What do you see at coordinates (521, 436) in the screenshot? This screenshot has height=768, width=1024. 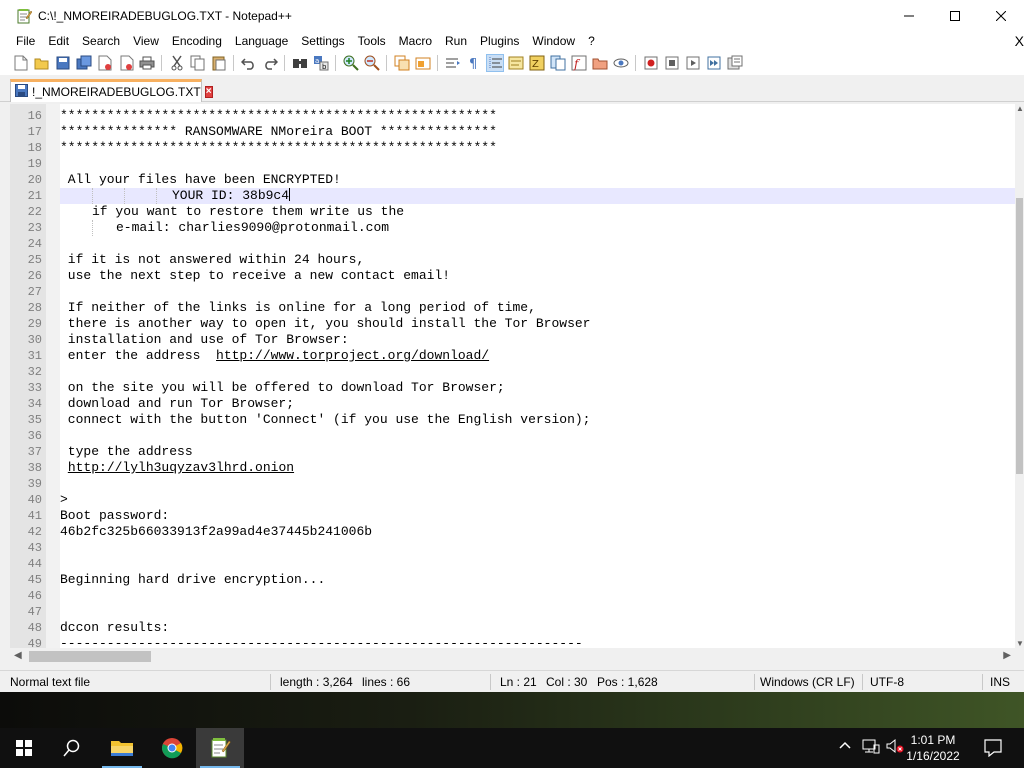 I see `editor-line: 36` at bounding box center [521, 436].